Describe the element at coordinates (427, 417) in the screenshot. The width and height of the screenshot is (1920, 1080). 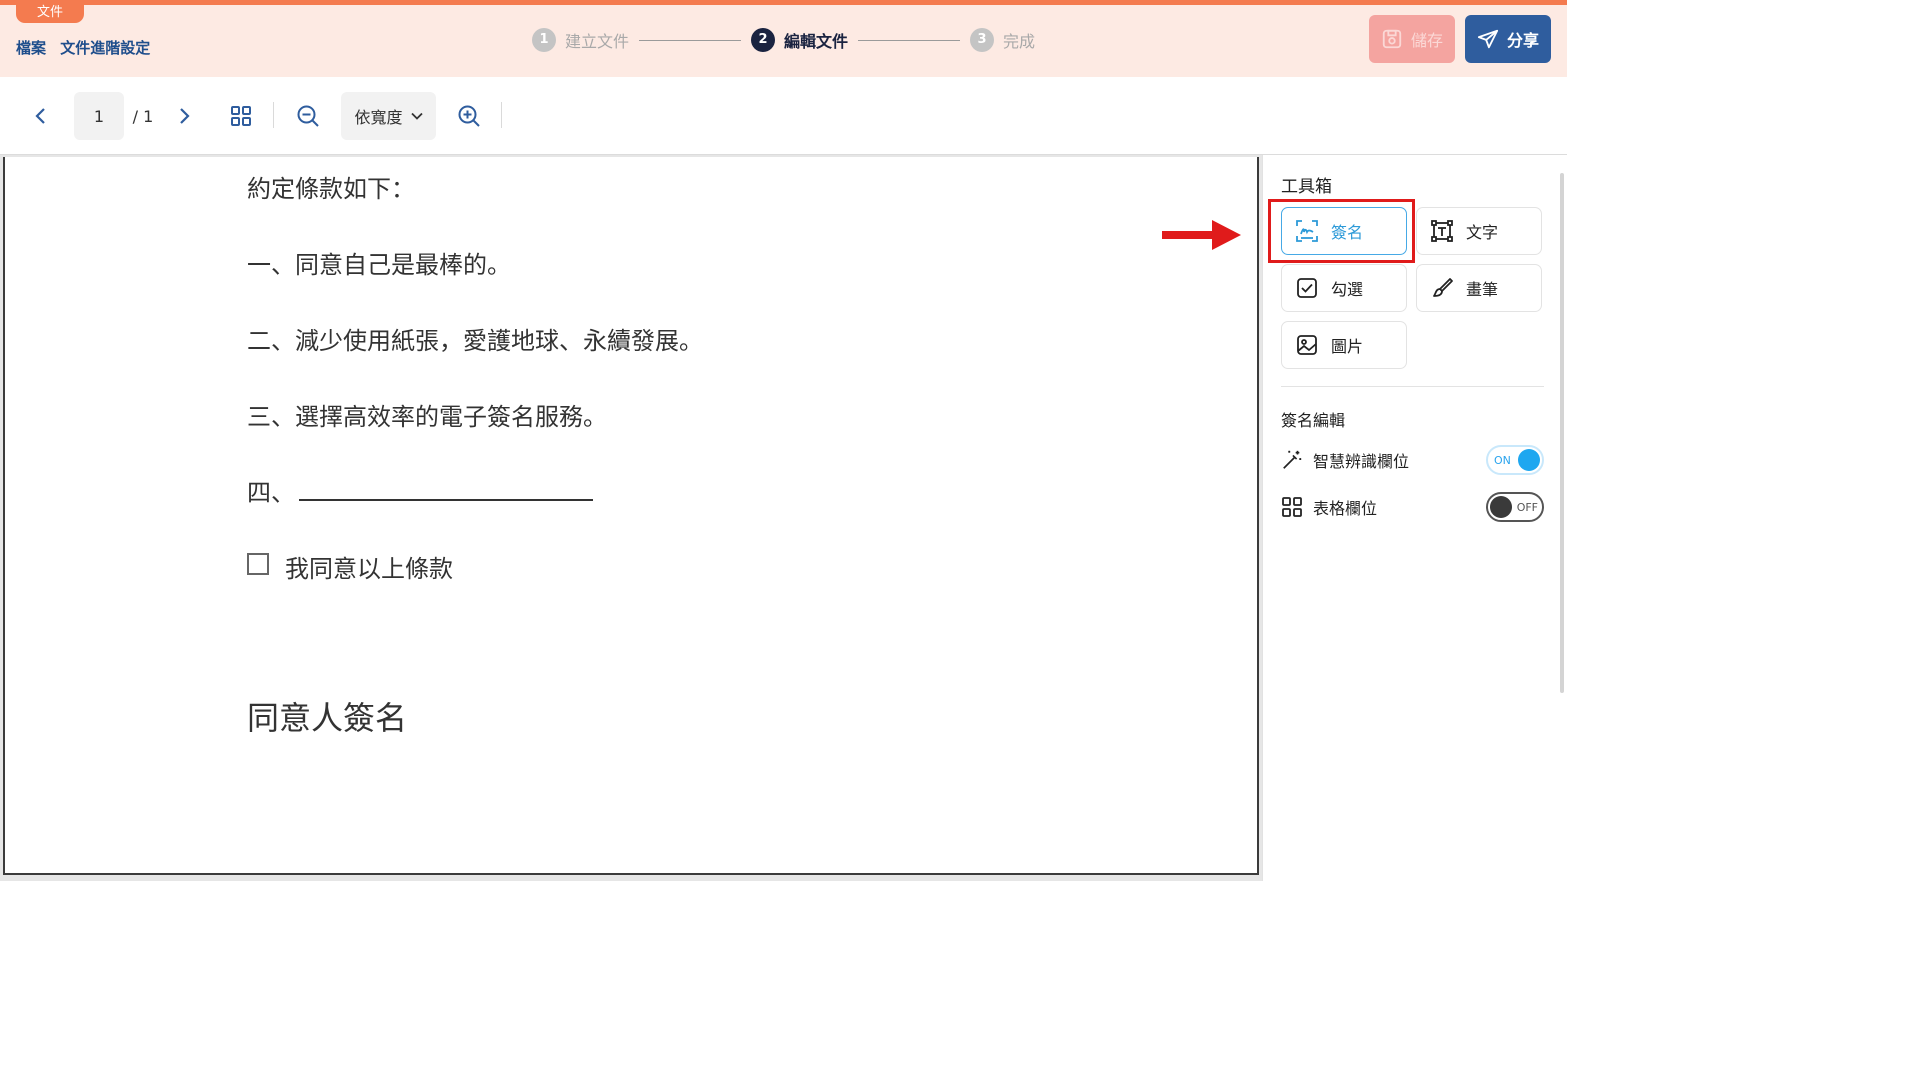
I see `term-line-3: 三、選擇高效率的電子簽名服務。` at that location.